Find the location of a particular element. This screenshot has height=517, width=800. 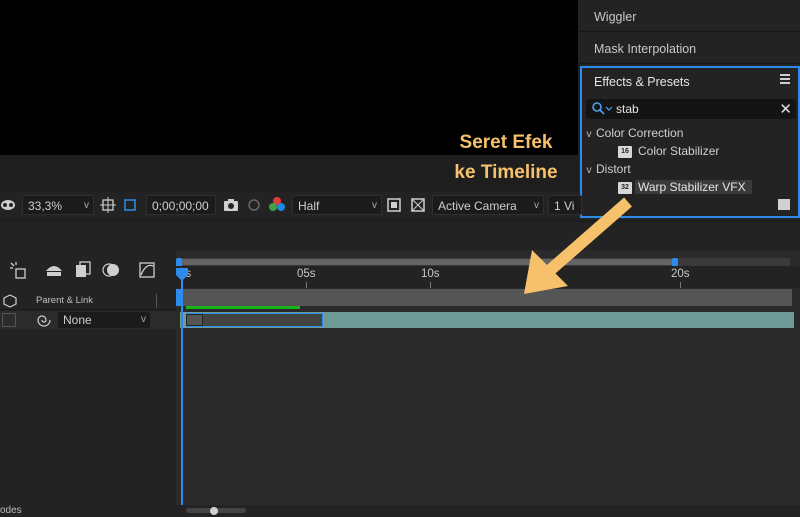

parent-select: None v is located at coordinates (104, 320).